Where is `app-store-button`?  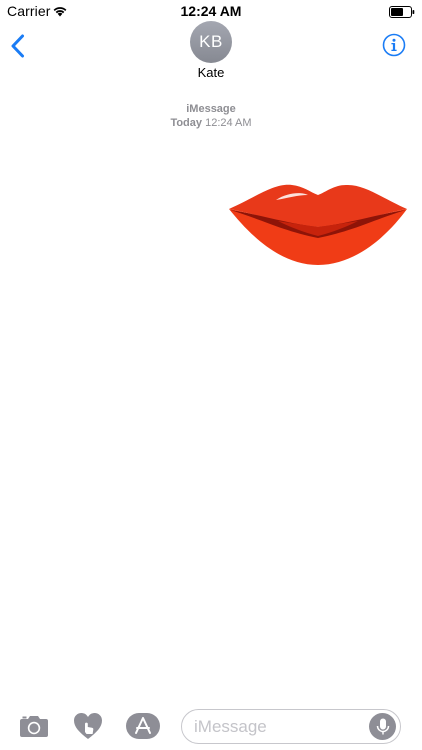 app-store-button is located at coordinates (143, 726).